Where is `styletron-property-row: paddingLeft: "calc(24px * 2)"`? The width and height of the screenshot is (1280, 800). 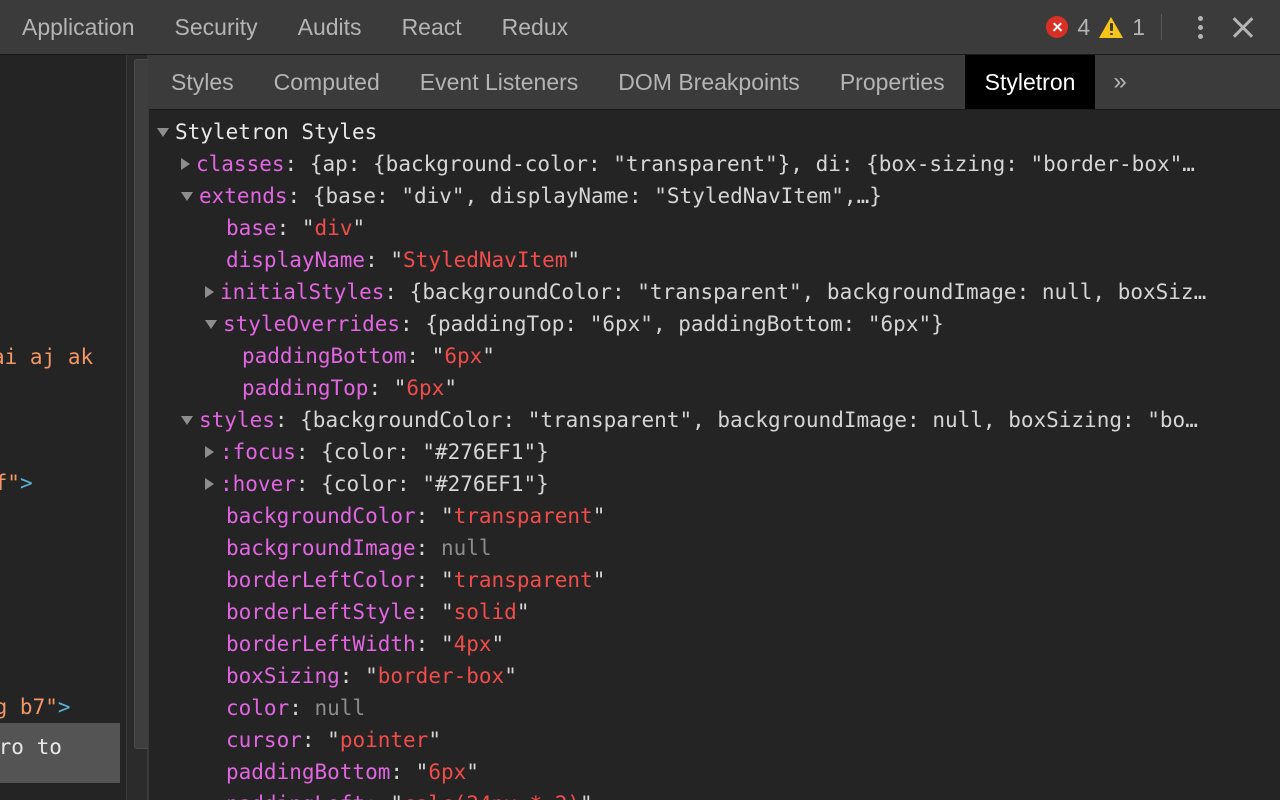
styletron-property-row: paddingLeft: "calc(24px * 2)" is located at coordinates (714, 794).